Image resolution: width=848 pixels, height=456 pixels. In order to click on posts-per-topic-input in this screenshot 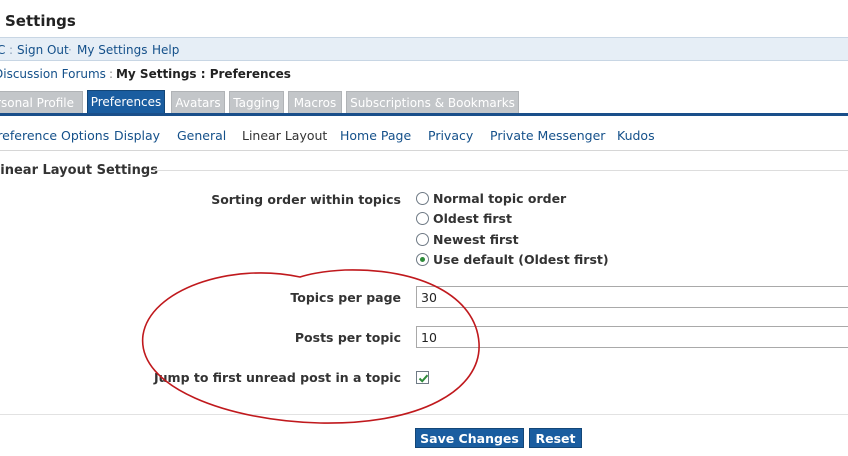, I will do `click(632, 337)`.